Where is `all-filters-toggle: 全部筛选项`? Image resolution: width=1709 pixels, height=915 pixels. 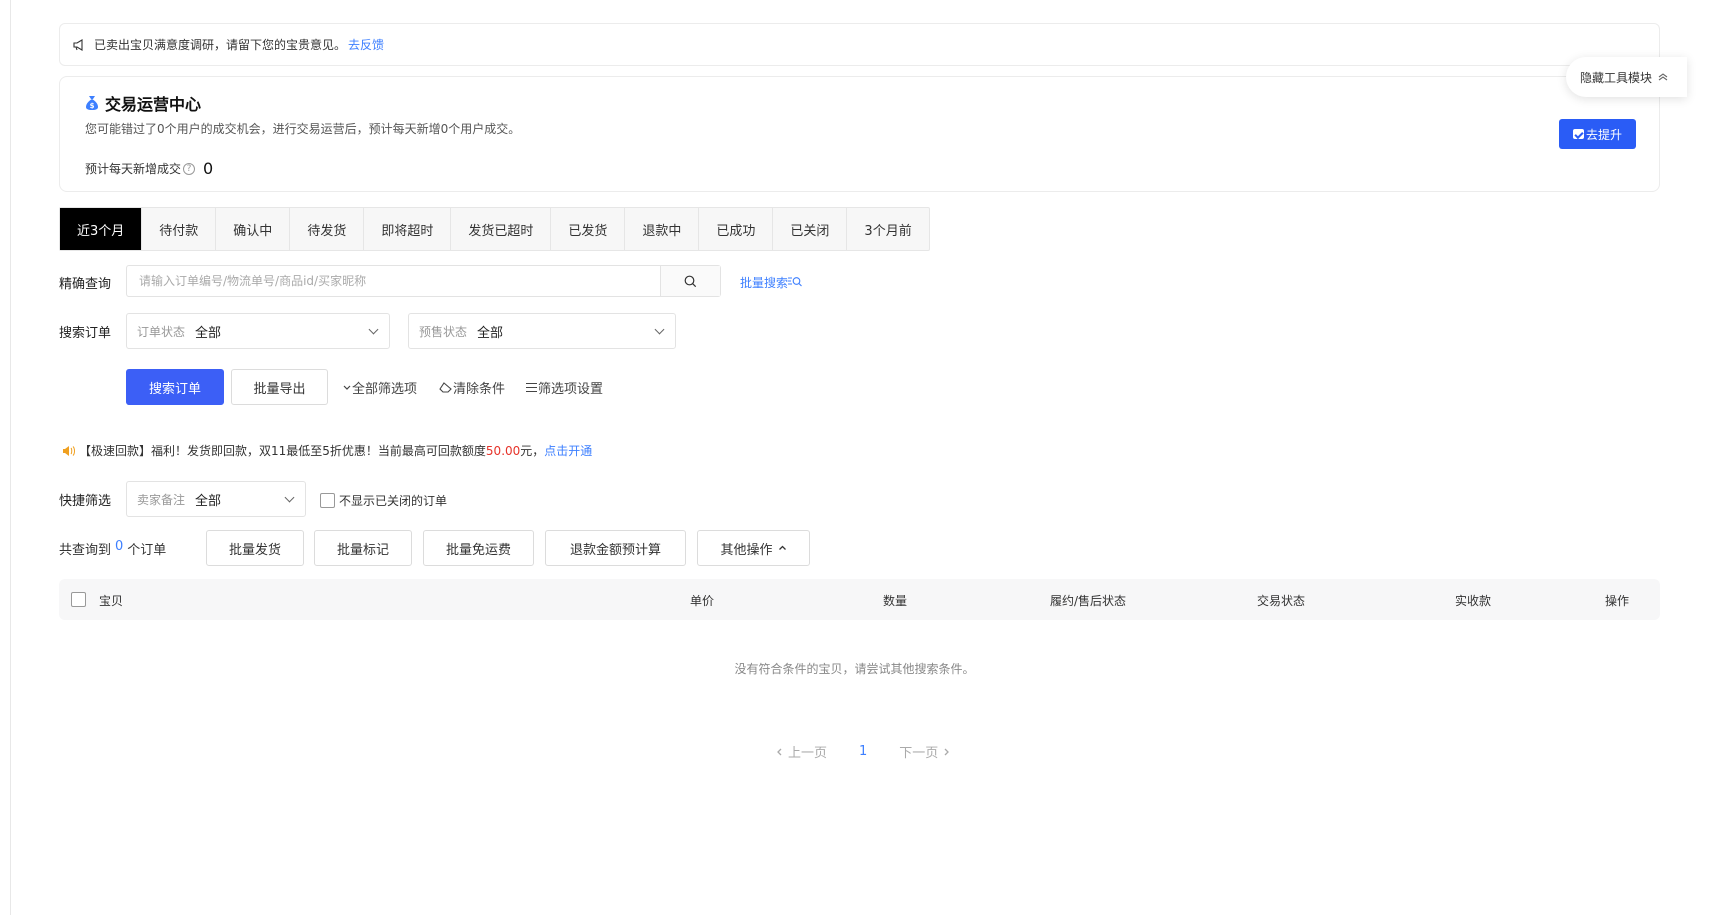
all-filters-toggle: 全部筛选项 is located at coordinates (379, 387).